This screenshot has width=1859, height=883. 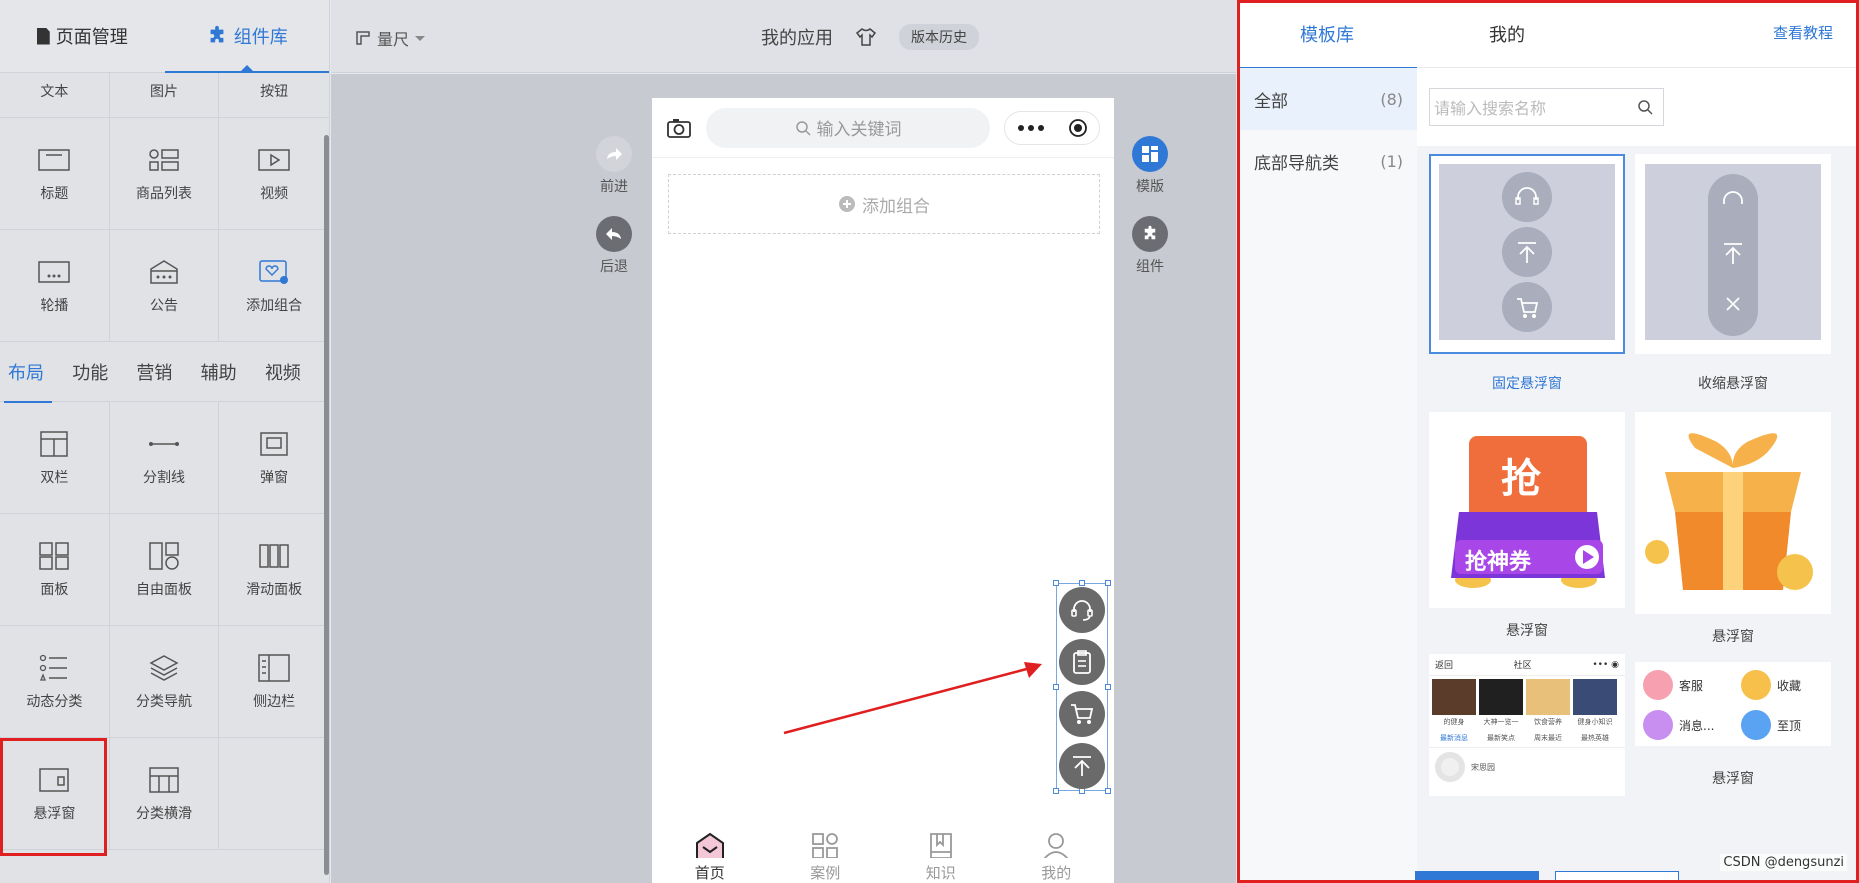 I want to click on category-label: 底部导航类, so click(x=1296, y=163).